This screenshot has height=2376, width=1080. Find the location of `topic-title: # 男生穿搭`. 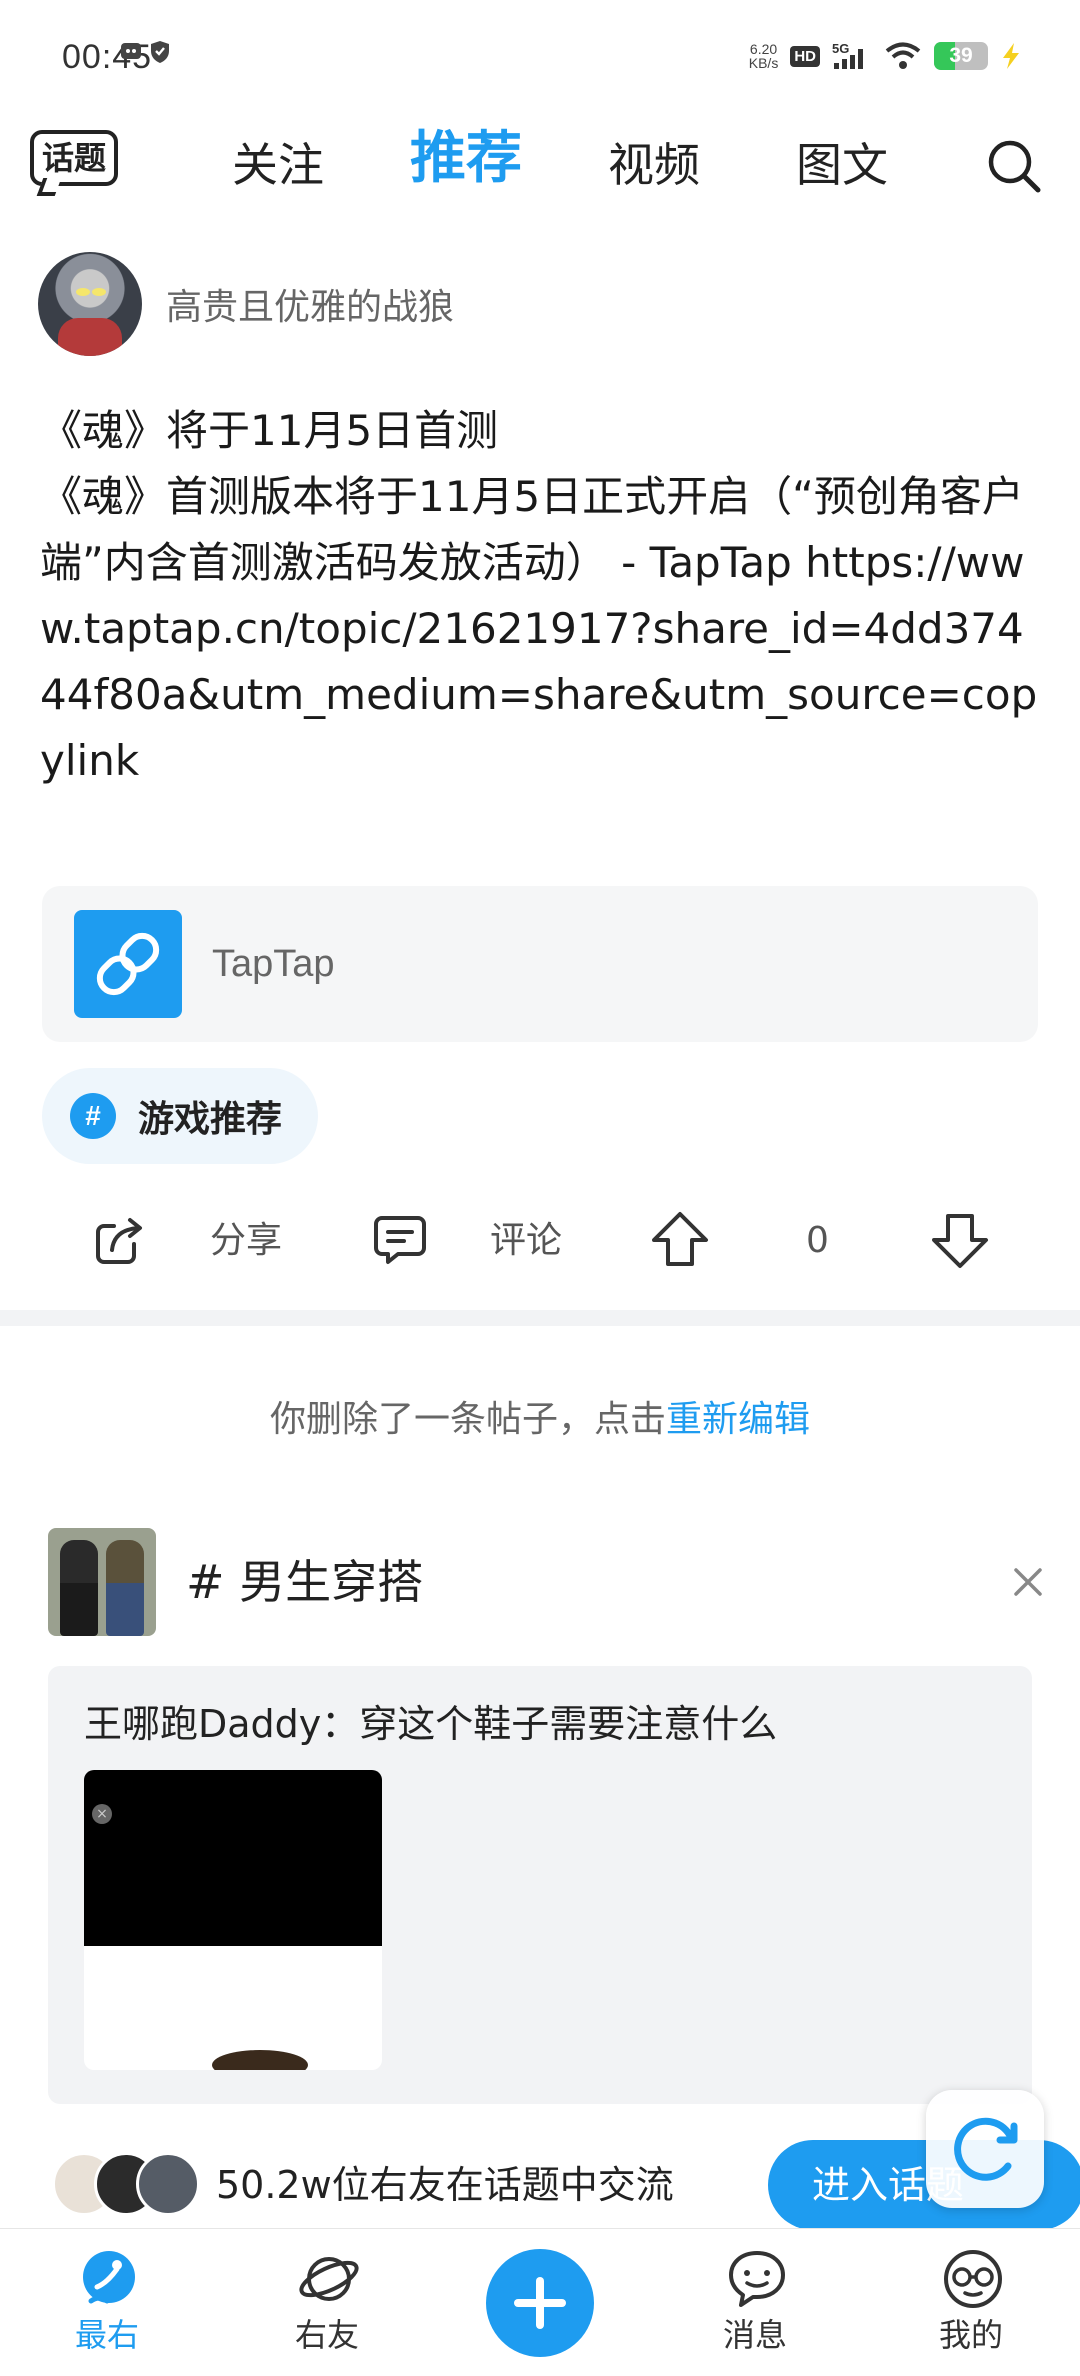

topic-title: # 男生穿搭 is located at coordinates (304, 1582).